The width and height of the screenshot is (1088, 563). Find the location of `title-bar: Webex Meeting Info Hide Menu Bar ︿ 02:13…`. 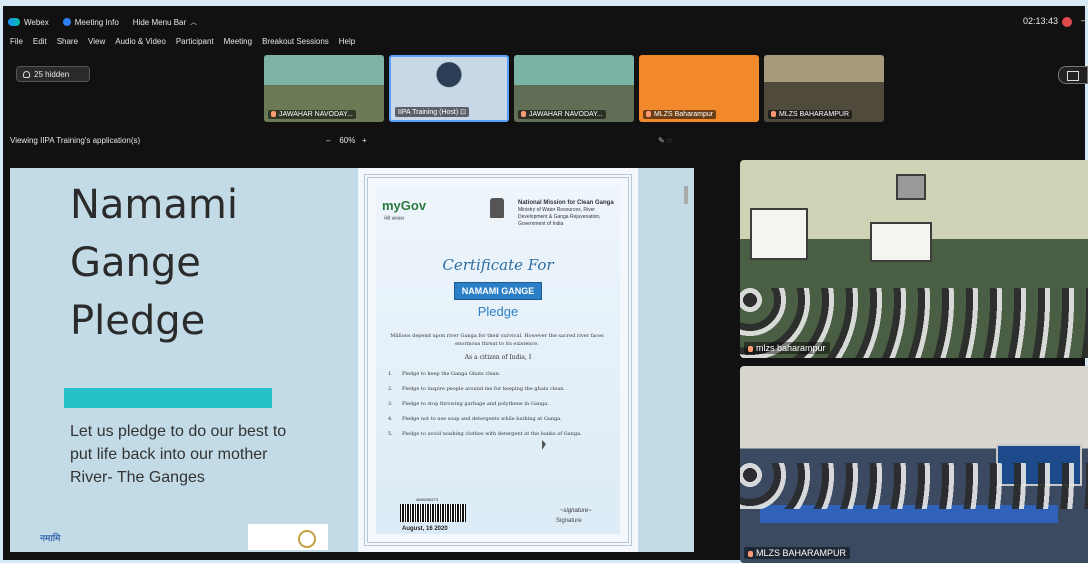

title-bar: Webex Meeting Info Hide Menu Bar ︿ 02:13… is located at coordinates (548, 22).